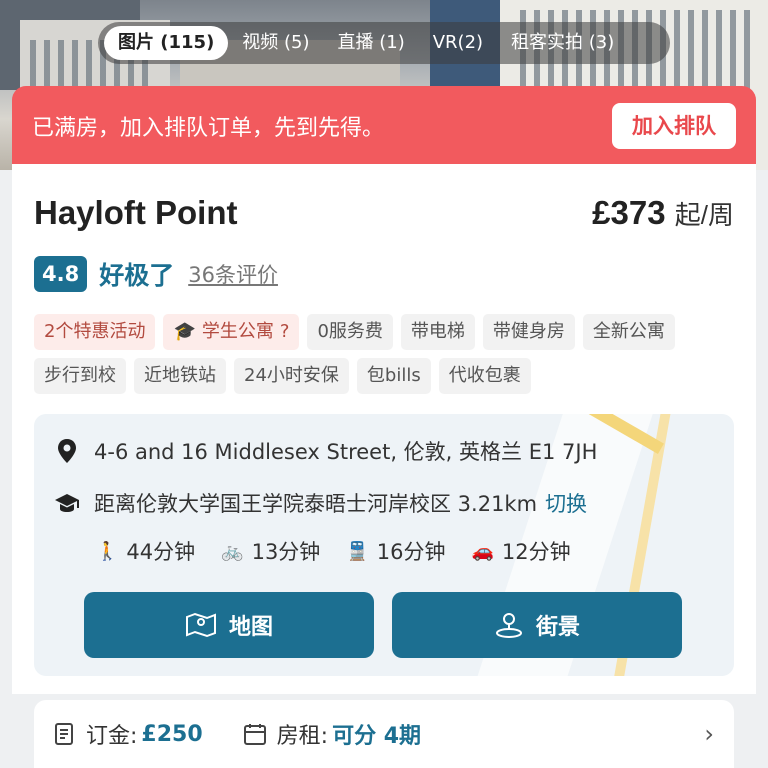 The height and width of the screenshot is (768, 768). I want to click on transit-time-value: 16分钟, so click(411, 552).